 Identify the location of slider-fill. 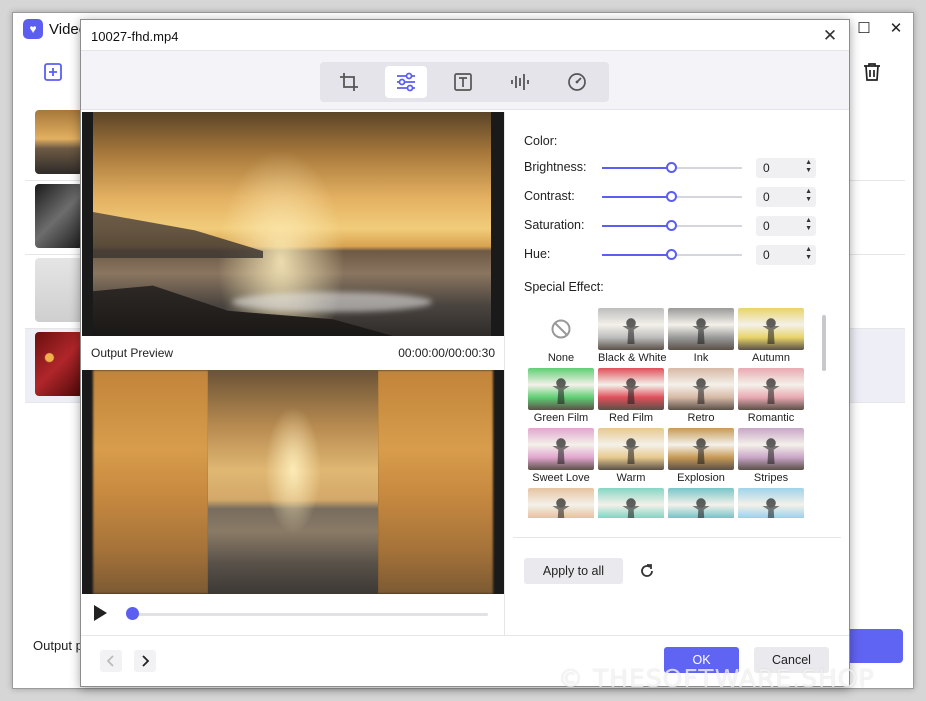
(637, 197).